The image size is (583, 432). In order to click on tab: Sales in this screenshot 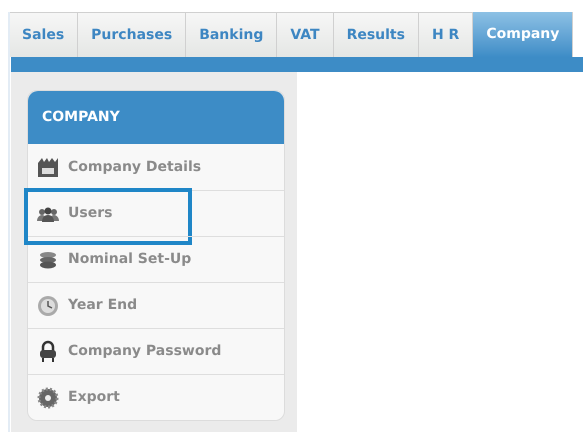, I will do `click(43, 34)`.